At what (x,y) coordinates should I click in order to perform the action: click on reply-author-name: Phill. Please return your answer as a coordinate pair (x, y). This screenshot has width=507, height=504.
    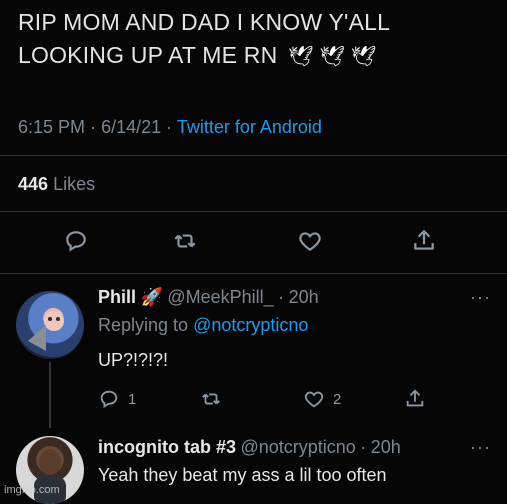
    Looking at the image, I should click on (117, 297).